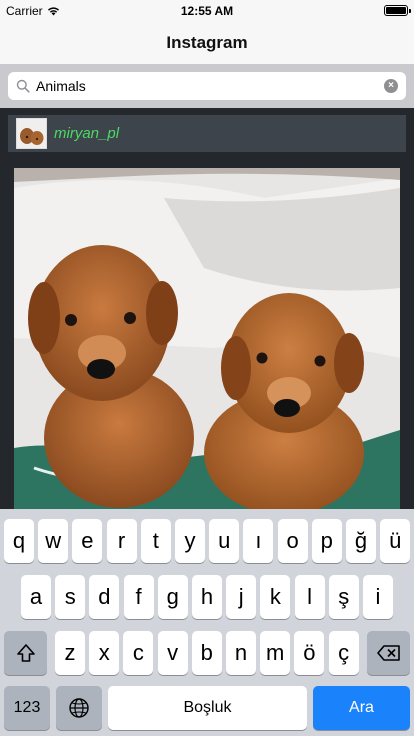 This screenshot has width=414, height=736. I want to click on key-a: a, so click(36, 597).